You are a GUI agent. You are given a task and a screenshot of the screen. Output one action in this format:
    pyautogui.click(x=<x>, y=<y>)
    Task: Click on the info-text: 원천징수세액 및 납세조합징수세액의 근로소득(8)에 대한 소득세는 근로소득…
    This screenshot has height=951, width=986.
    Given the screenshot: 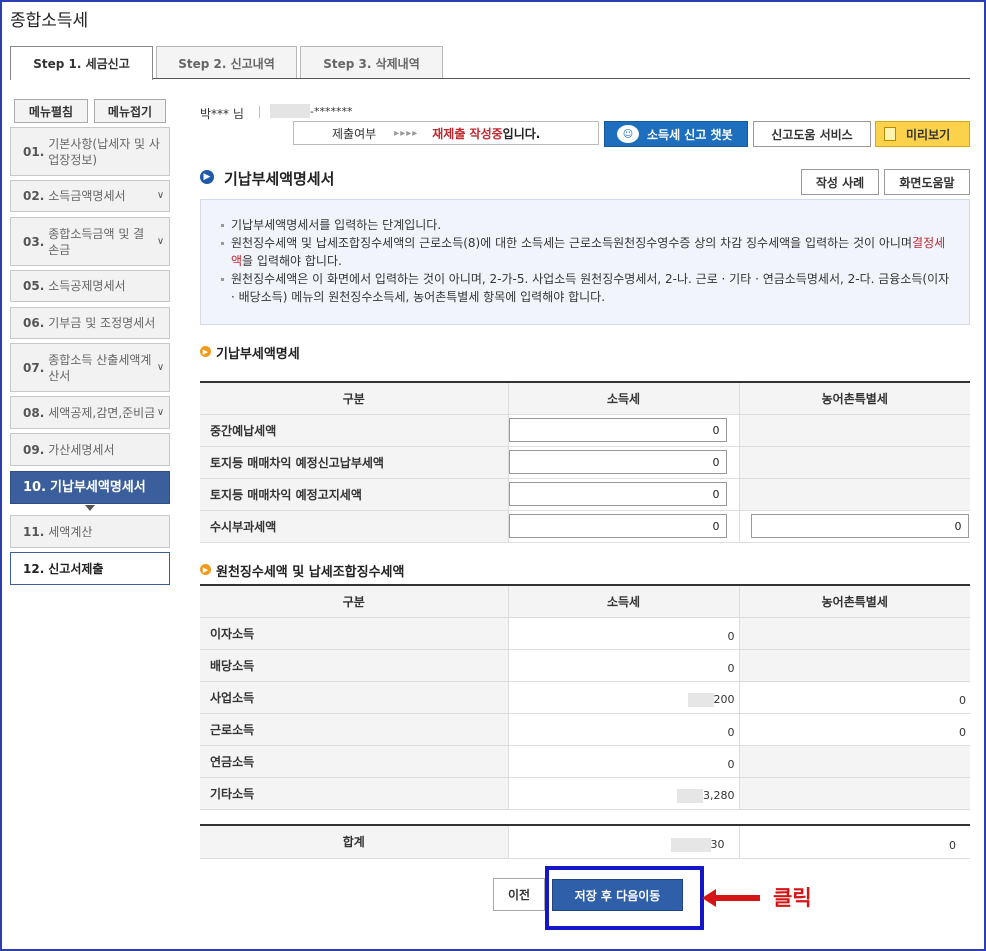 What is the action you would take?
    pyautogui.click(x=572, y=243)
    